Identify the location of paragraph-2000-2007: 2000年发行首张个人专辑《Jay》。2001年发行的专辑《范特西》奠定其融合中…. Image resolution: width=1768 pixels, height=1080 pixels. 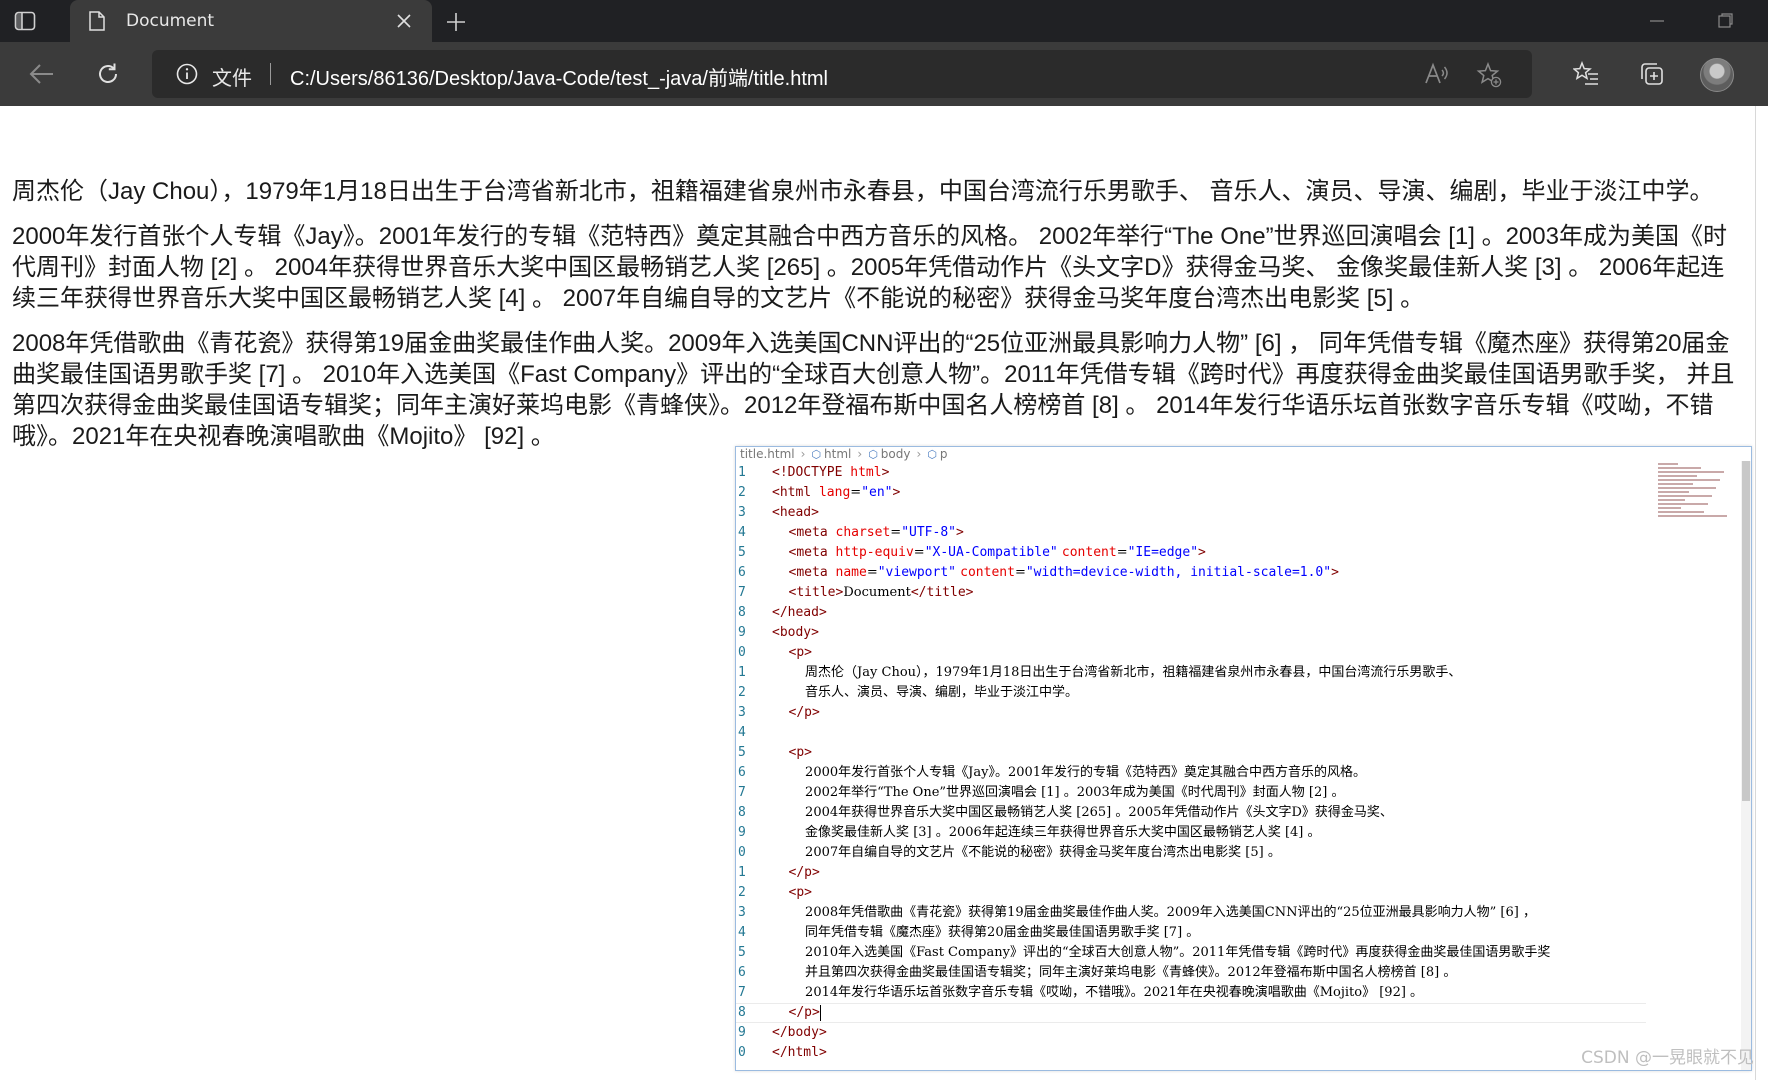
(869, 267).